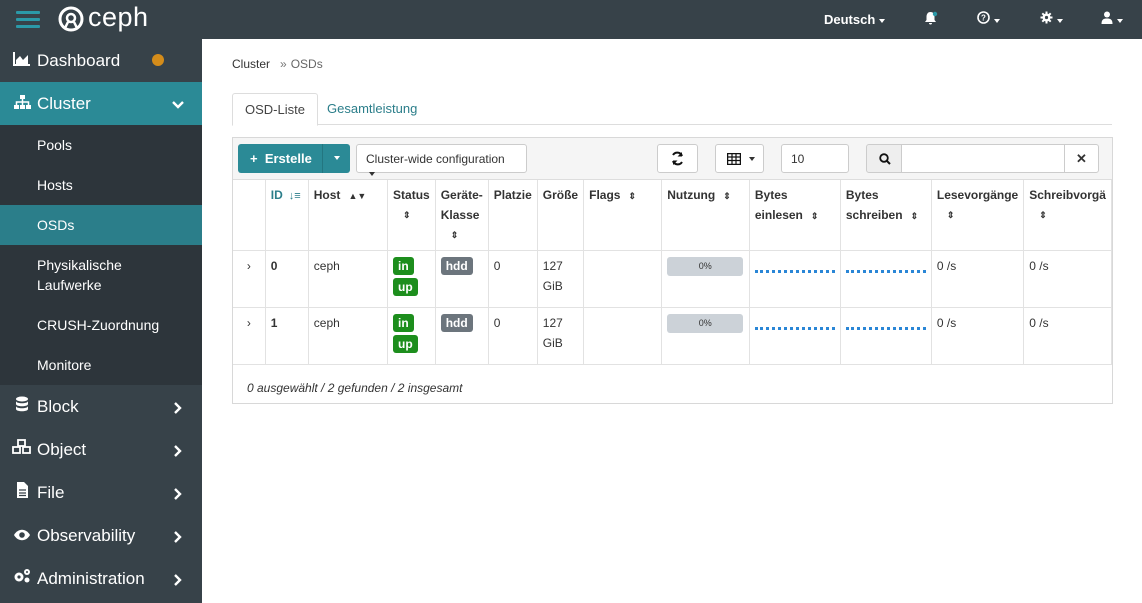  I want to click on sidebar-item-crush-map: CRUSH-Zuordnung, so click(101, 325).